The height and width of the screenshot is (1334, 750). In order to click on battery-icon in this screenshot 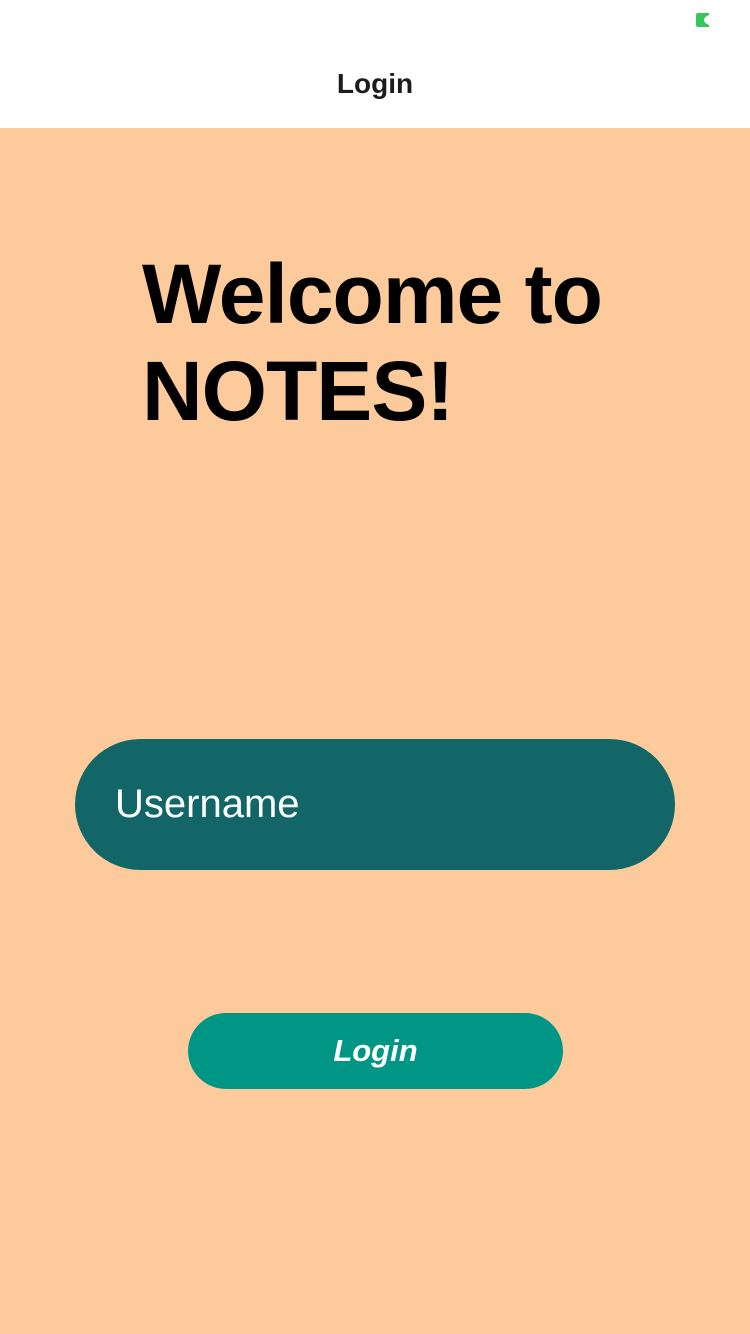, I will do `click(702, 20)`.